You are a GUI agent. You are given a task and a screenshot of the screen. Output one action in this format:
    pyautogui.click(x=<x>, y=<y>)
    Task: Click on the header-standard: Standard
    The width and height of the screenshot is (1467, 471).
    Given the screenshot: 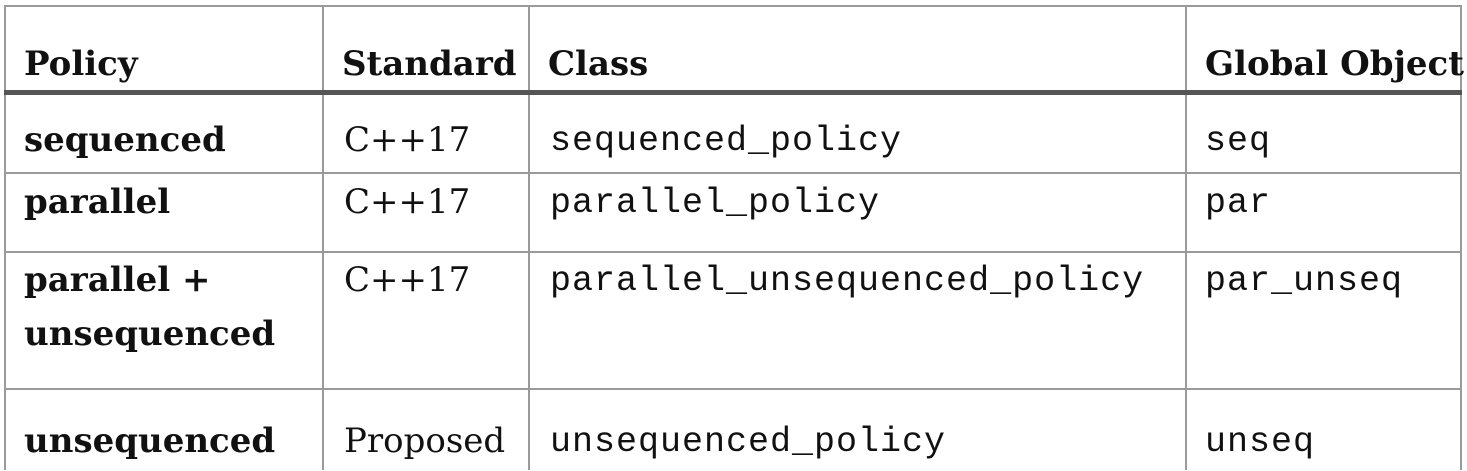 What is the action you would take?
    pyautogui.click(x=426, y=50)
    